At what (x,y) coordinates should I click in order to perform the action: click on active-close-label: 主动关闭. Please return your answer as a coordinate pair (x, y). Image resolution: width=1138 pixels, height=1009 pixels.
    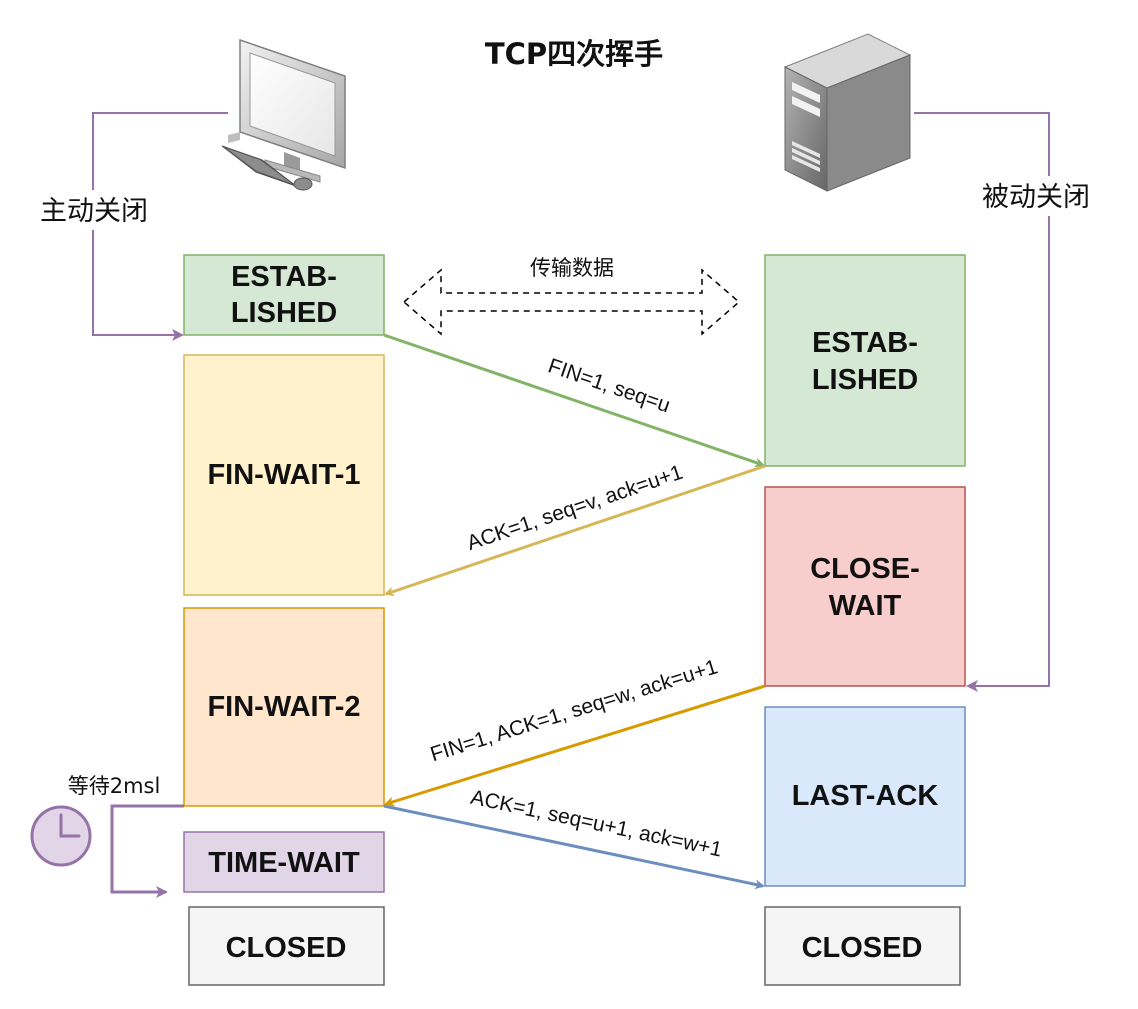
    Looking at the image, I should click on (94, 211).